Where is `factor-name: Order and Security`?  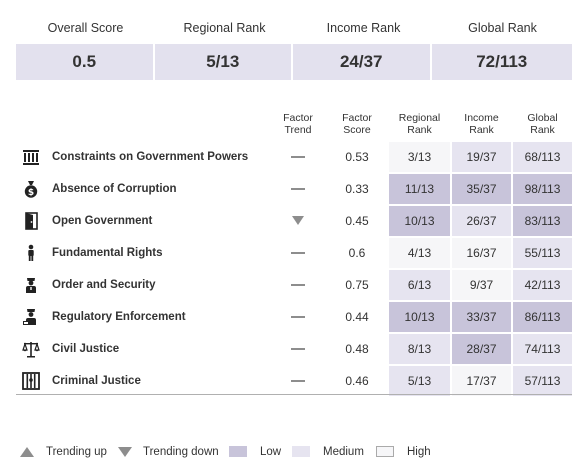 factor-name: Order and Security is located at coordinates (104, 285).